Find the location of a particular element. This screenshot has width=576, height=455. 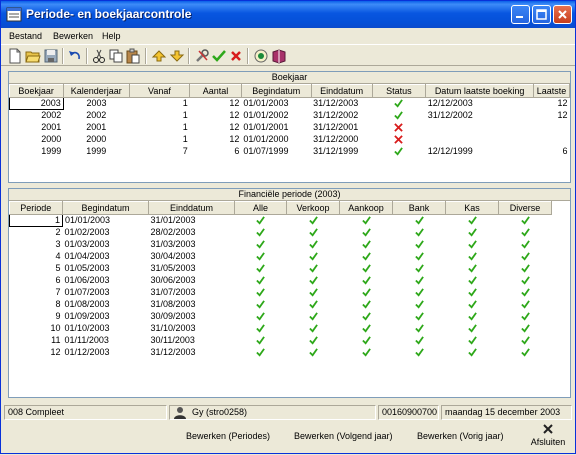

boekjaar-row: 2001 2001 1 12 01/01/2001 31/12/2001 is located at coordinates (290, 128).